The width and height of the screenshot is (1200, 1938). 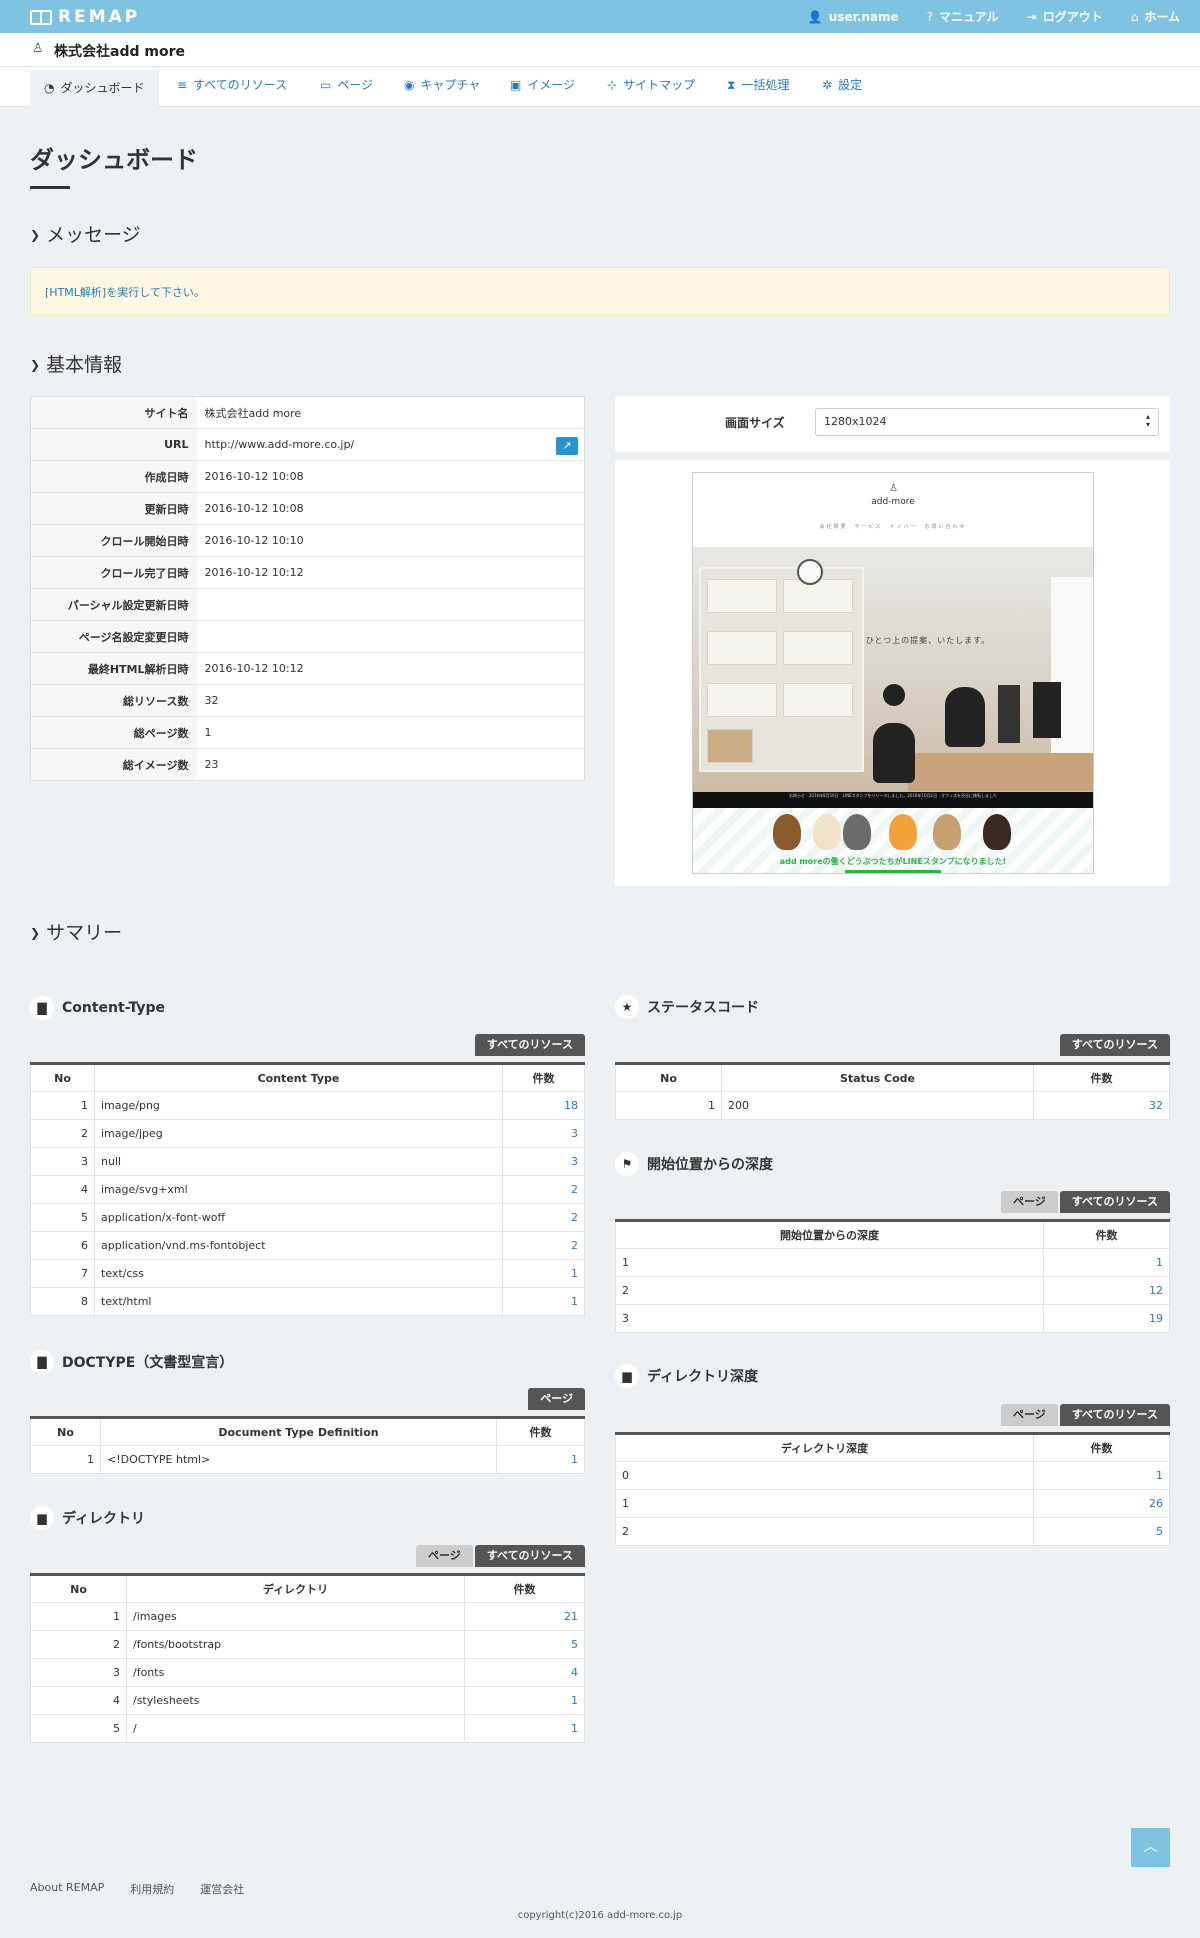 What do you see at coordinates (1101, 1105) in the screenshot?
I see `count-cell: 32` at bounding box center [1101, 1105].